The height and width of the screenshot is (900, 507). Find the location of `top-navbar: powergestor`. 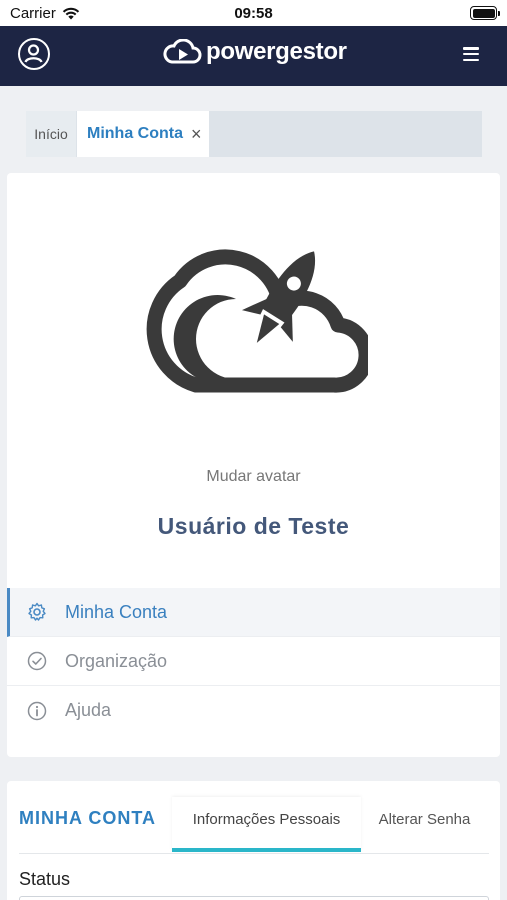

top-navbar: powergestor is located at coordinates (253, 56).